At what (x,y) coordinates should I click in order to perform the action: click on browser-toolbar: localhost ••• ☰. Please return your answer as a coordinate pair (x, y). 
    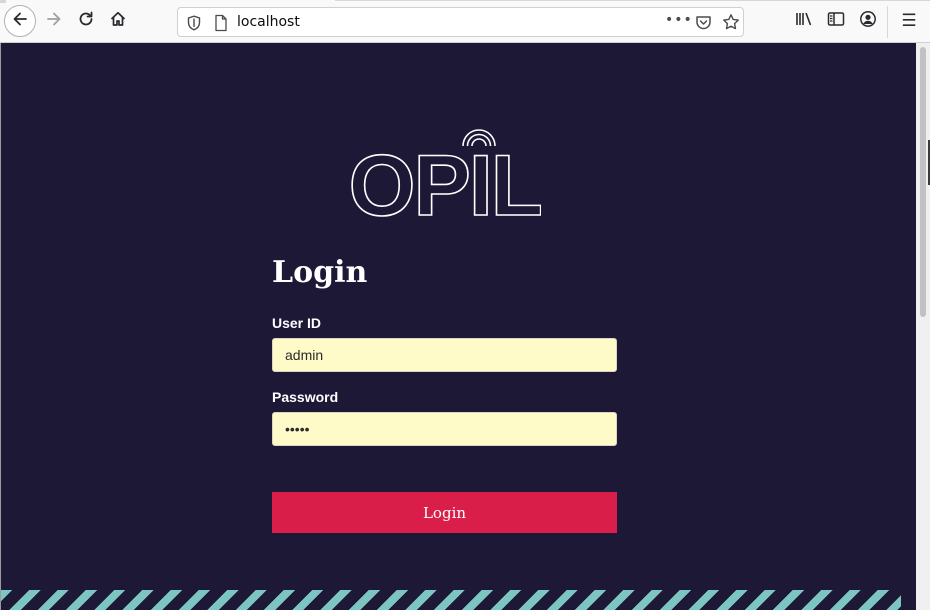
    Looking at the image, I should click on (465, 21).